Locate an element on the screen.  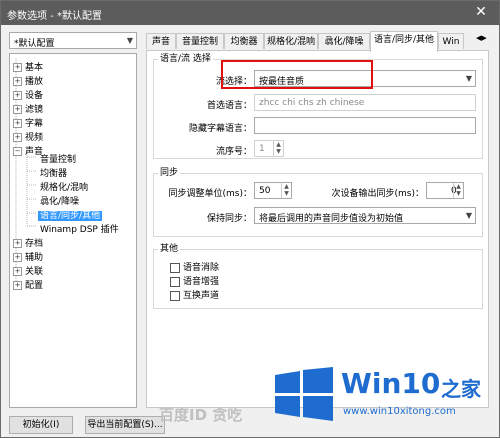
tree-item-video: + 视频 is located at coordinates (28, 136).